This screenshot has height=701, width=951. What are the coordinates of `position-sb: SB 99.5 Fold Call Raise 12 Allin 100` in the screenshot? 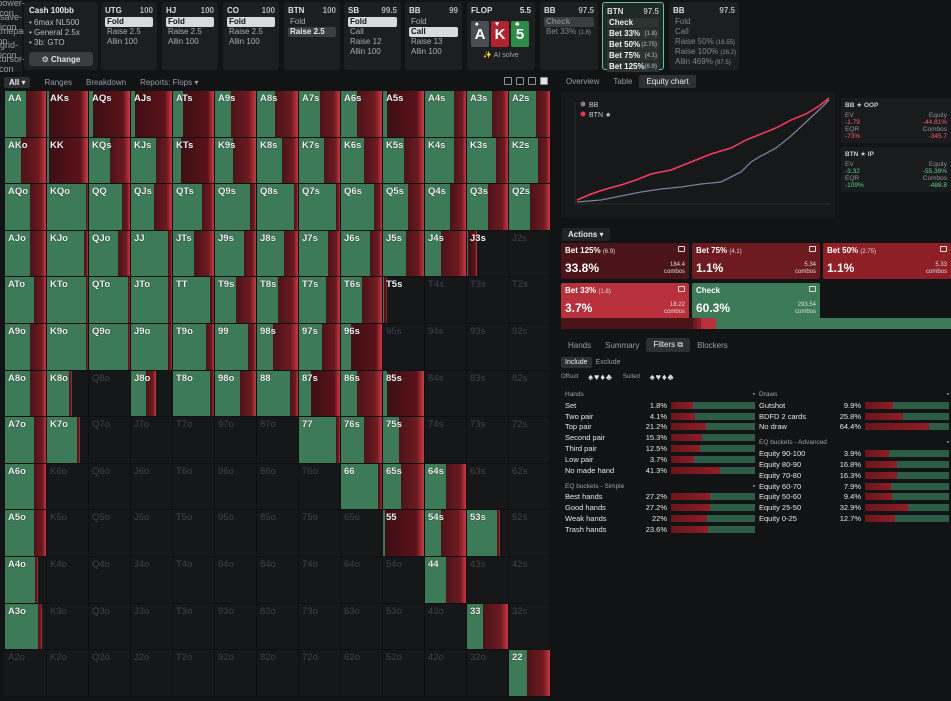 It's located at (372, 36).